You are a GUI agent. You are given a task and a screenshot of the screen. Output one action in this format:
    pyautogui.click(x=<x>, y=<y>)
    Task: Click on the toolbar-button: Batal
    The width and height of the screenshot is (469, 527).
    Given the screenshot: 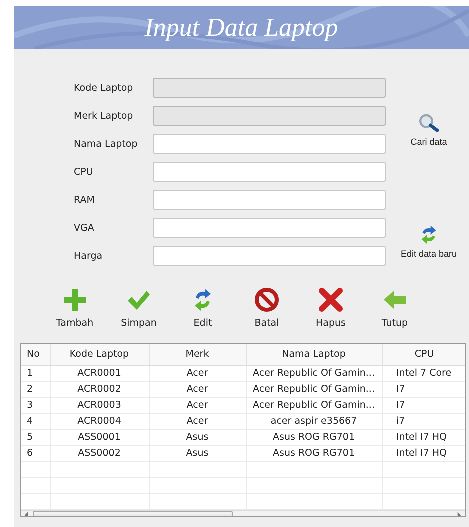 What is the action you would take?
    pyautogui.click(x=267, y=308)
    